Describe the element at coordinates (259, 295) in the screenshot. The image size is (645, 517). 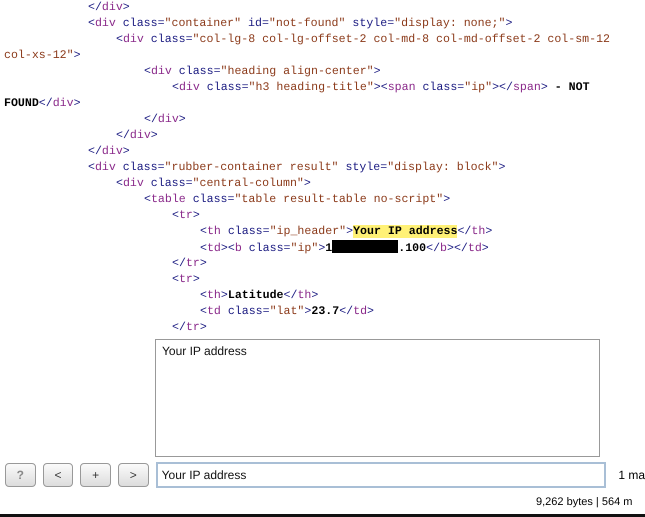
I see `code-line: <th>Latitude</th>` at that location.